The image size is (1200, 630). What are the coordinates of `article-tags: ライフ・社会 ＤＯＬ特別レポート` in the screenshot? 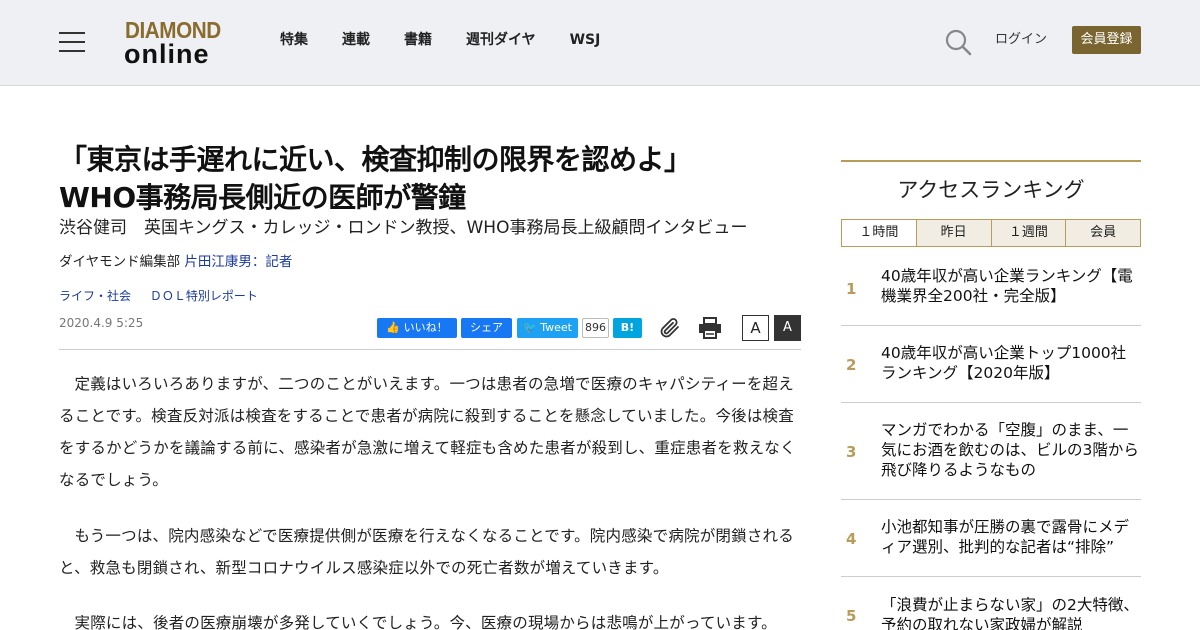 It's located at (166, 296).